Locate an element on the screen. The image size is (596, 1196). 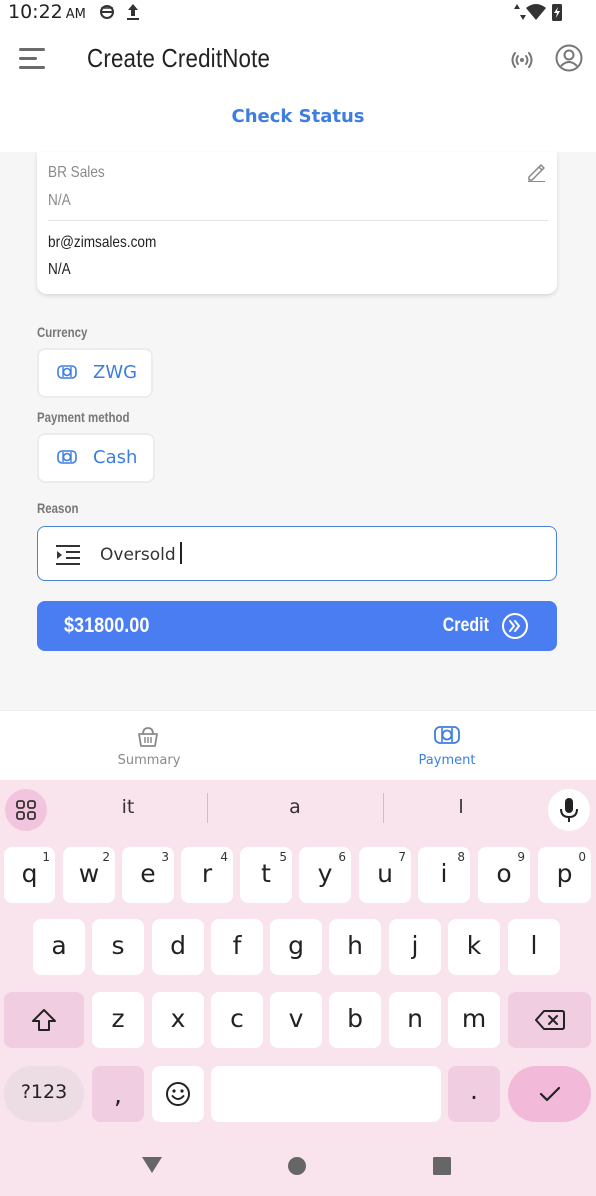
reason-value: Oversold is located at coordinates (141, 553).